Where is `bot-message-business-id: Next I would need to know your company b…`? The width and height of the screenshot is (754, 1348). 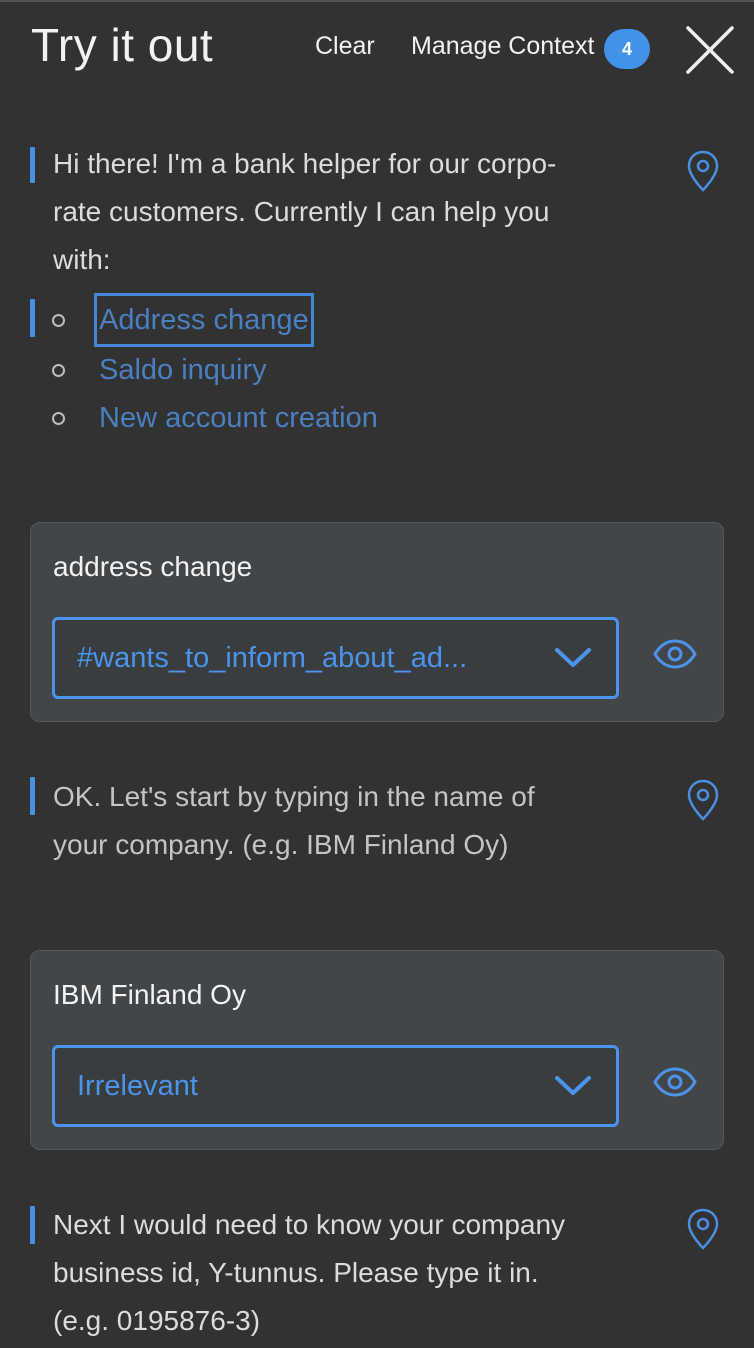
bot-message-business-id: Next I would need to know your company b… is located at coordinates (377, 1274).